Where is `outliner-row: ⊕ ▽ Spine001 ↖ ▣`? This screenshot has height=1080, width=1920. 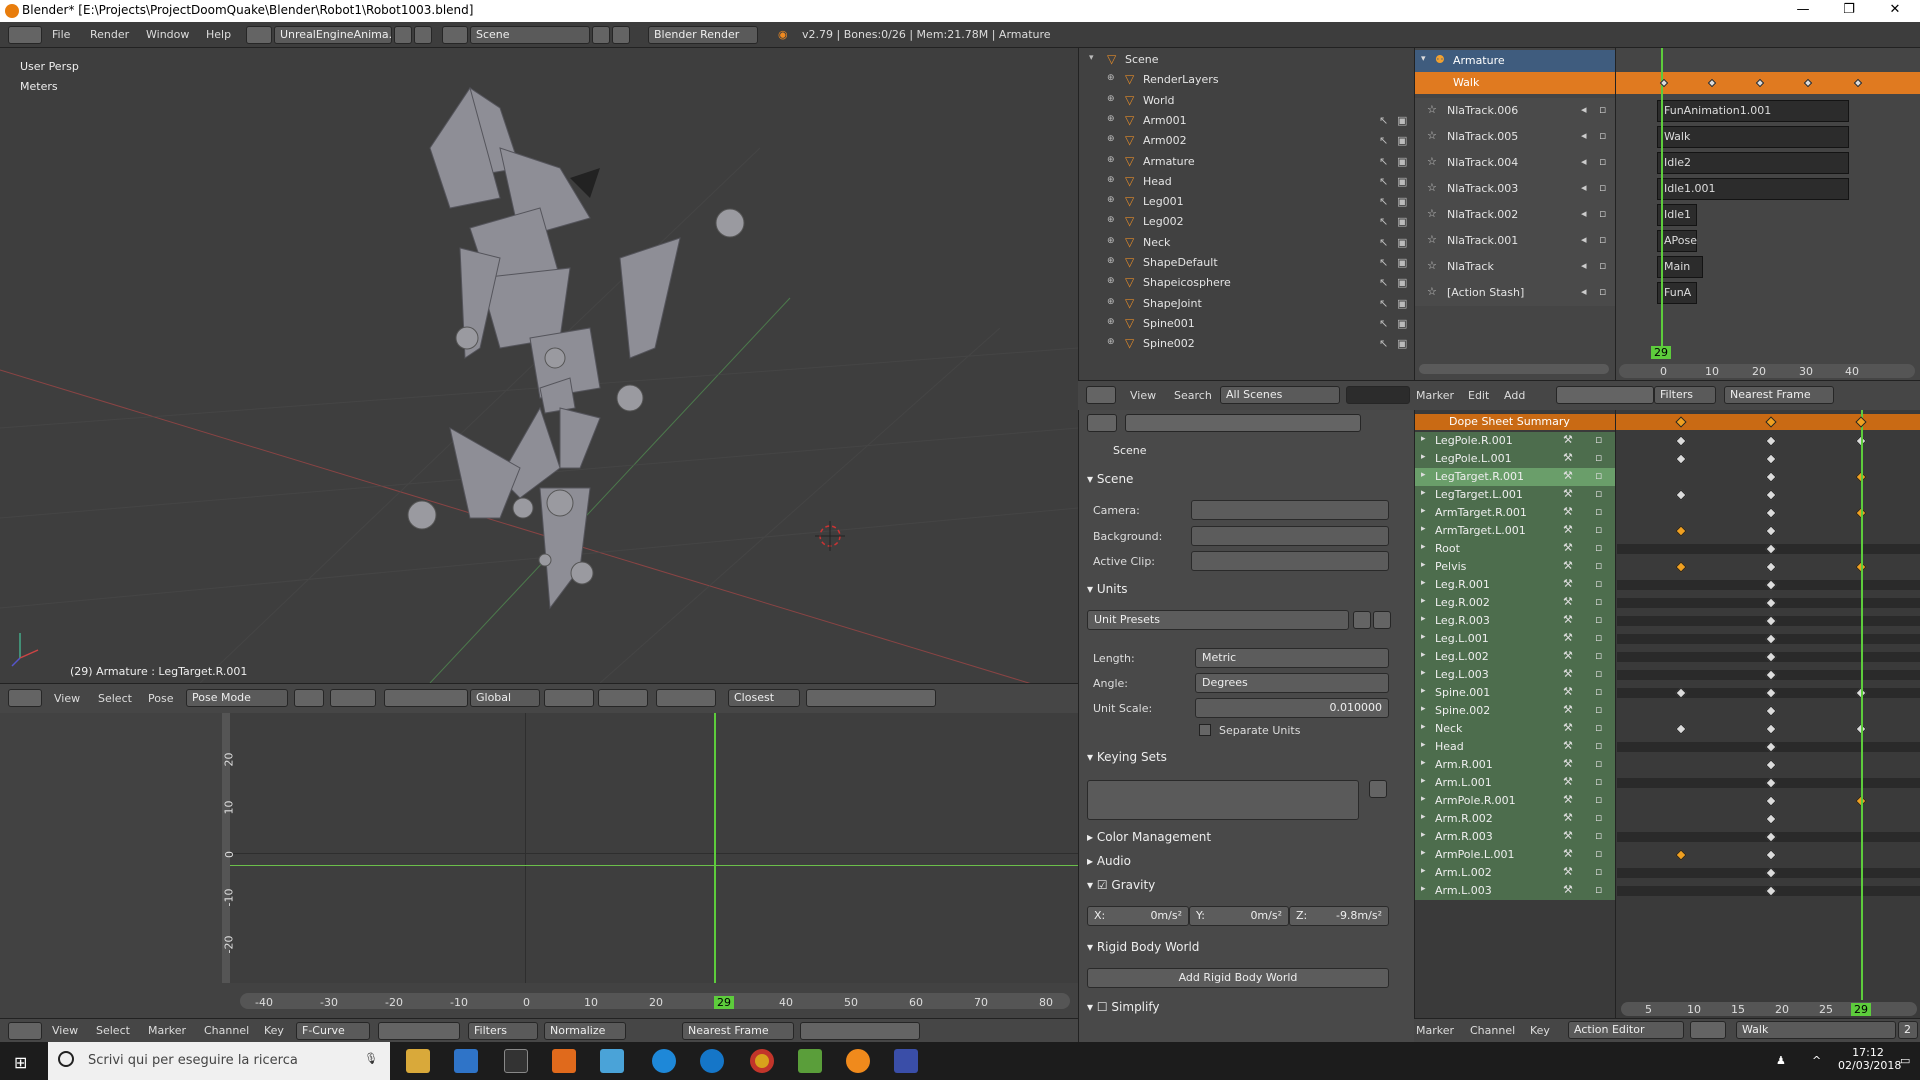
outliner-row: ⊕ ▽ Spine001 ↖ ▣ is located at coordinates (1247, 324).